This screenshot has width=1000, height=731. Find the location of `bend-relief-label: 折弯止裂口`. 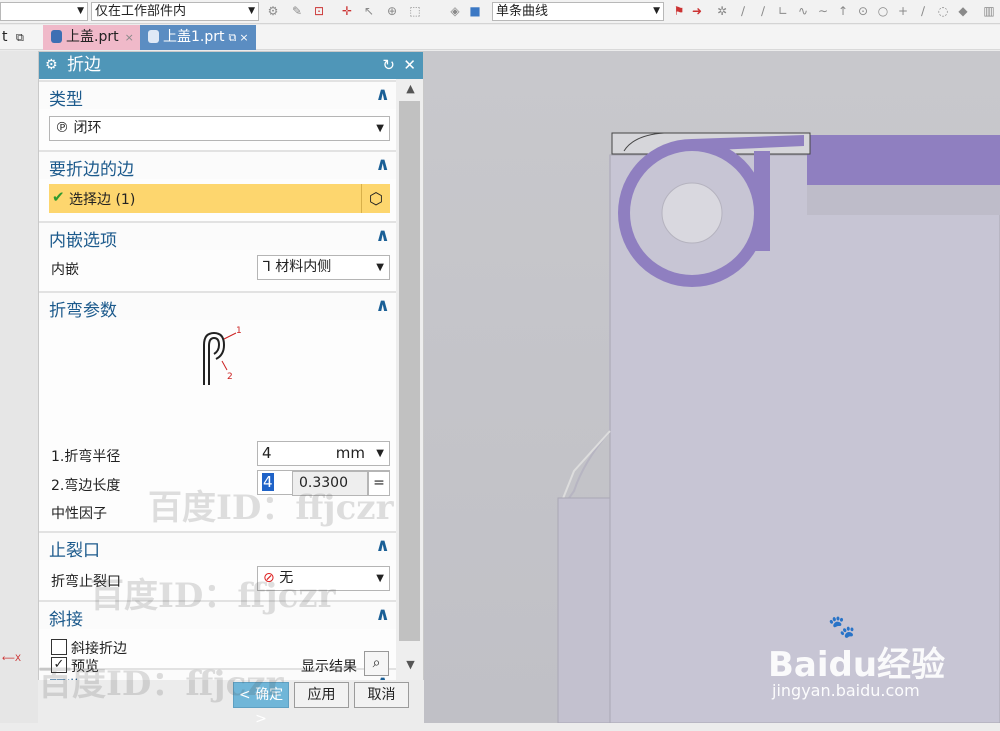

bend-relief-label: 折弯止裂口 is located at coordinates (86, 582).